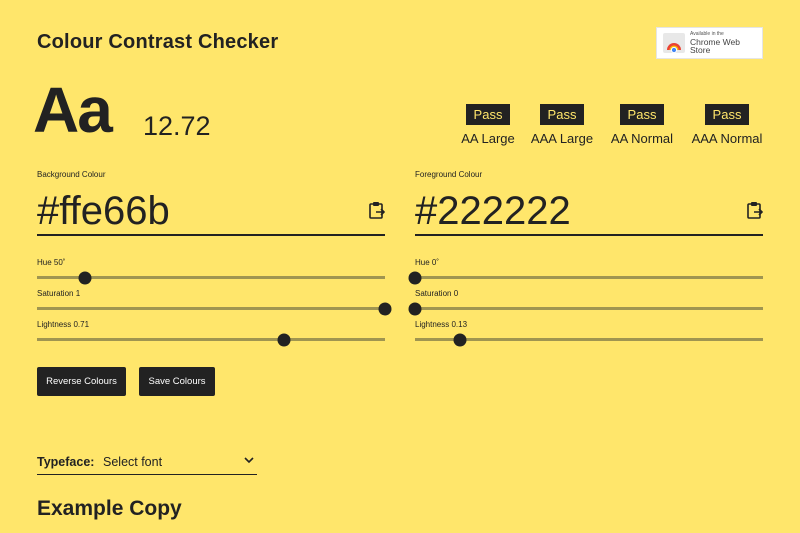 Image resolution: width=800 pixels, height=533 pixels. What do you see at coordinates (59, 293) in the screenshot?
I see `bg-saturation-label: Saturation 1` at bounding box center [59, 293].